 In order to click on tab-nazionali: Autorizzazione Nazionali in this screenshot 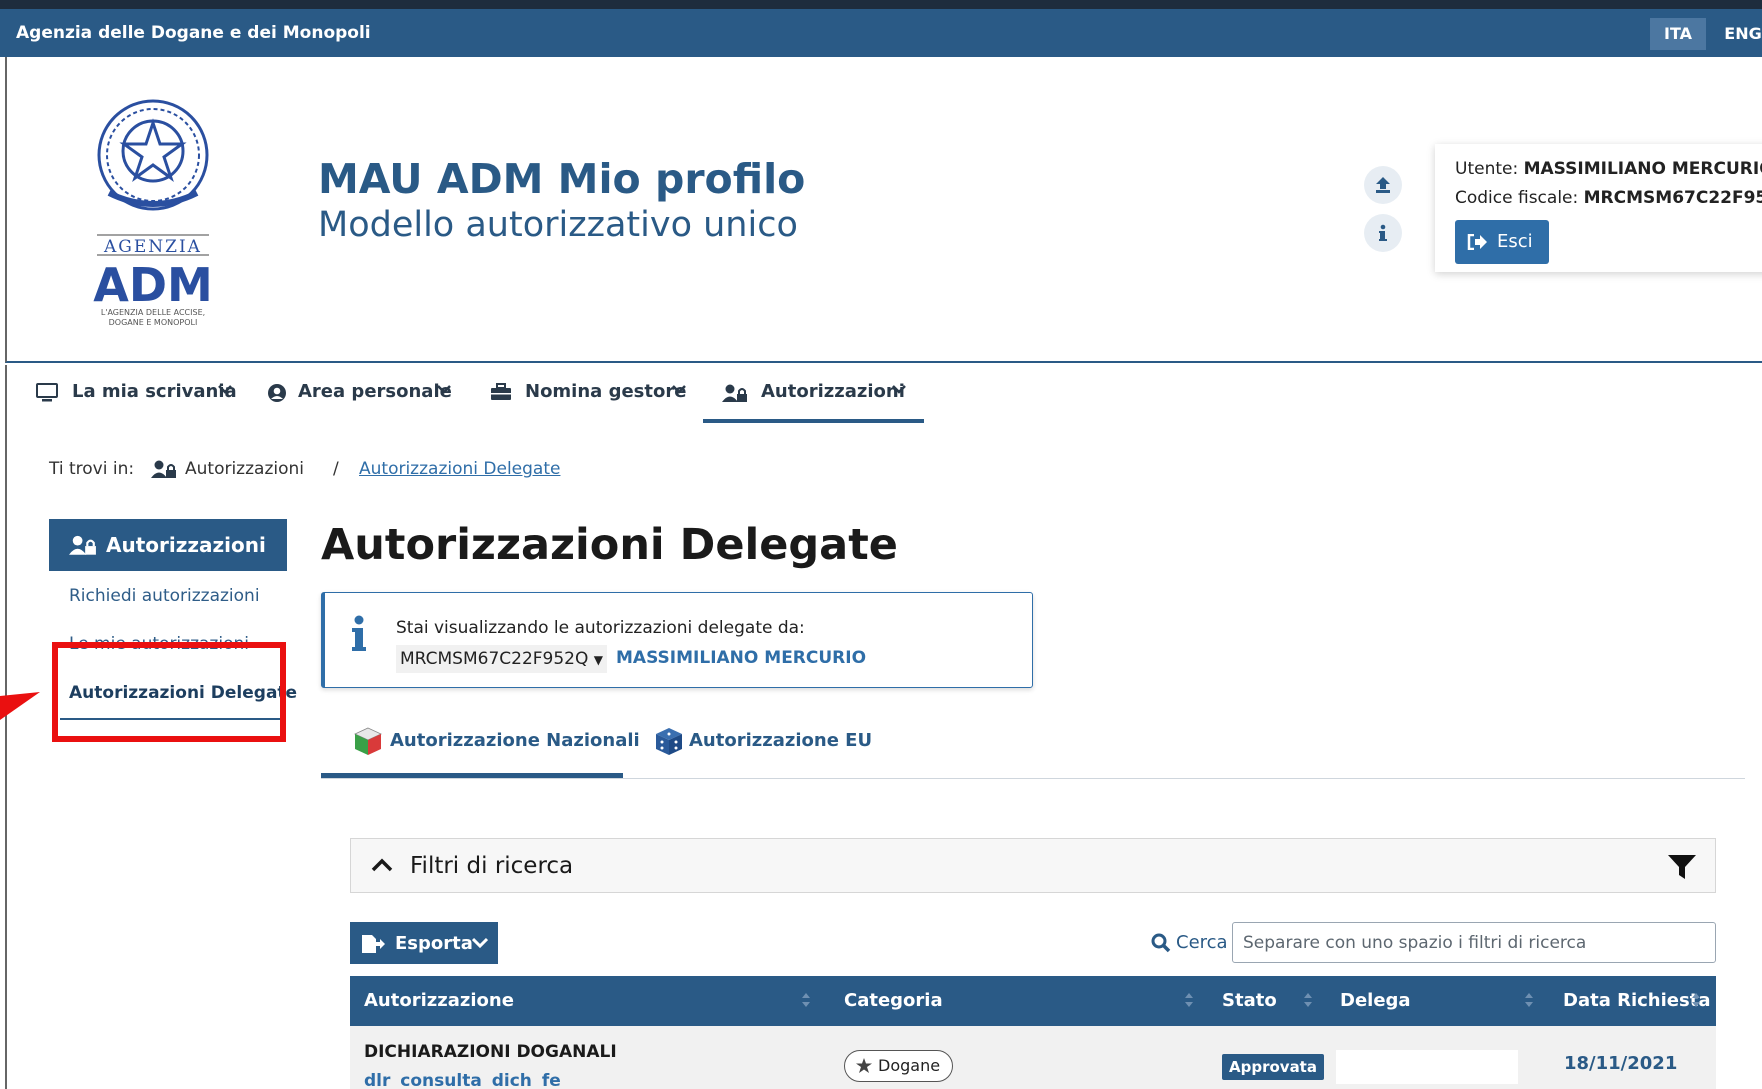, I will do `click(496, 750)`.